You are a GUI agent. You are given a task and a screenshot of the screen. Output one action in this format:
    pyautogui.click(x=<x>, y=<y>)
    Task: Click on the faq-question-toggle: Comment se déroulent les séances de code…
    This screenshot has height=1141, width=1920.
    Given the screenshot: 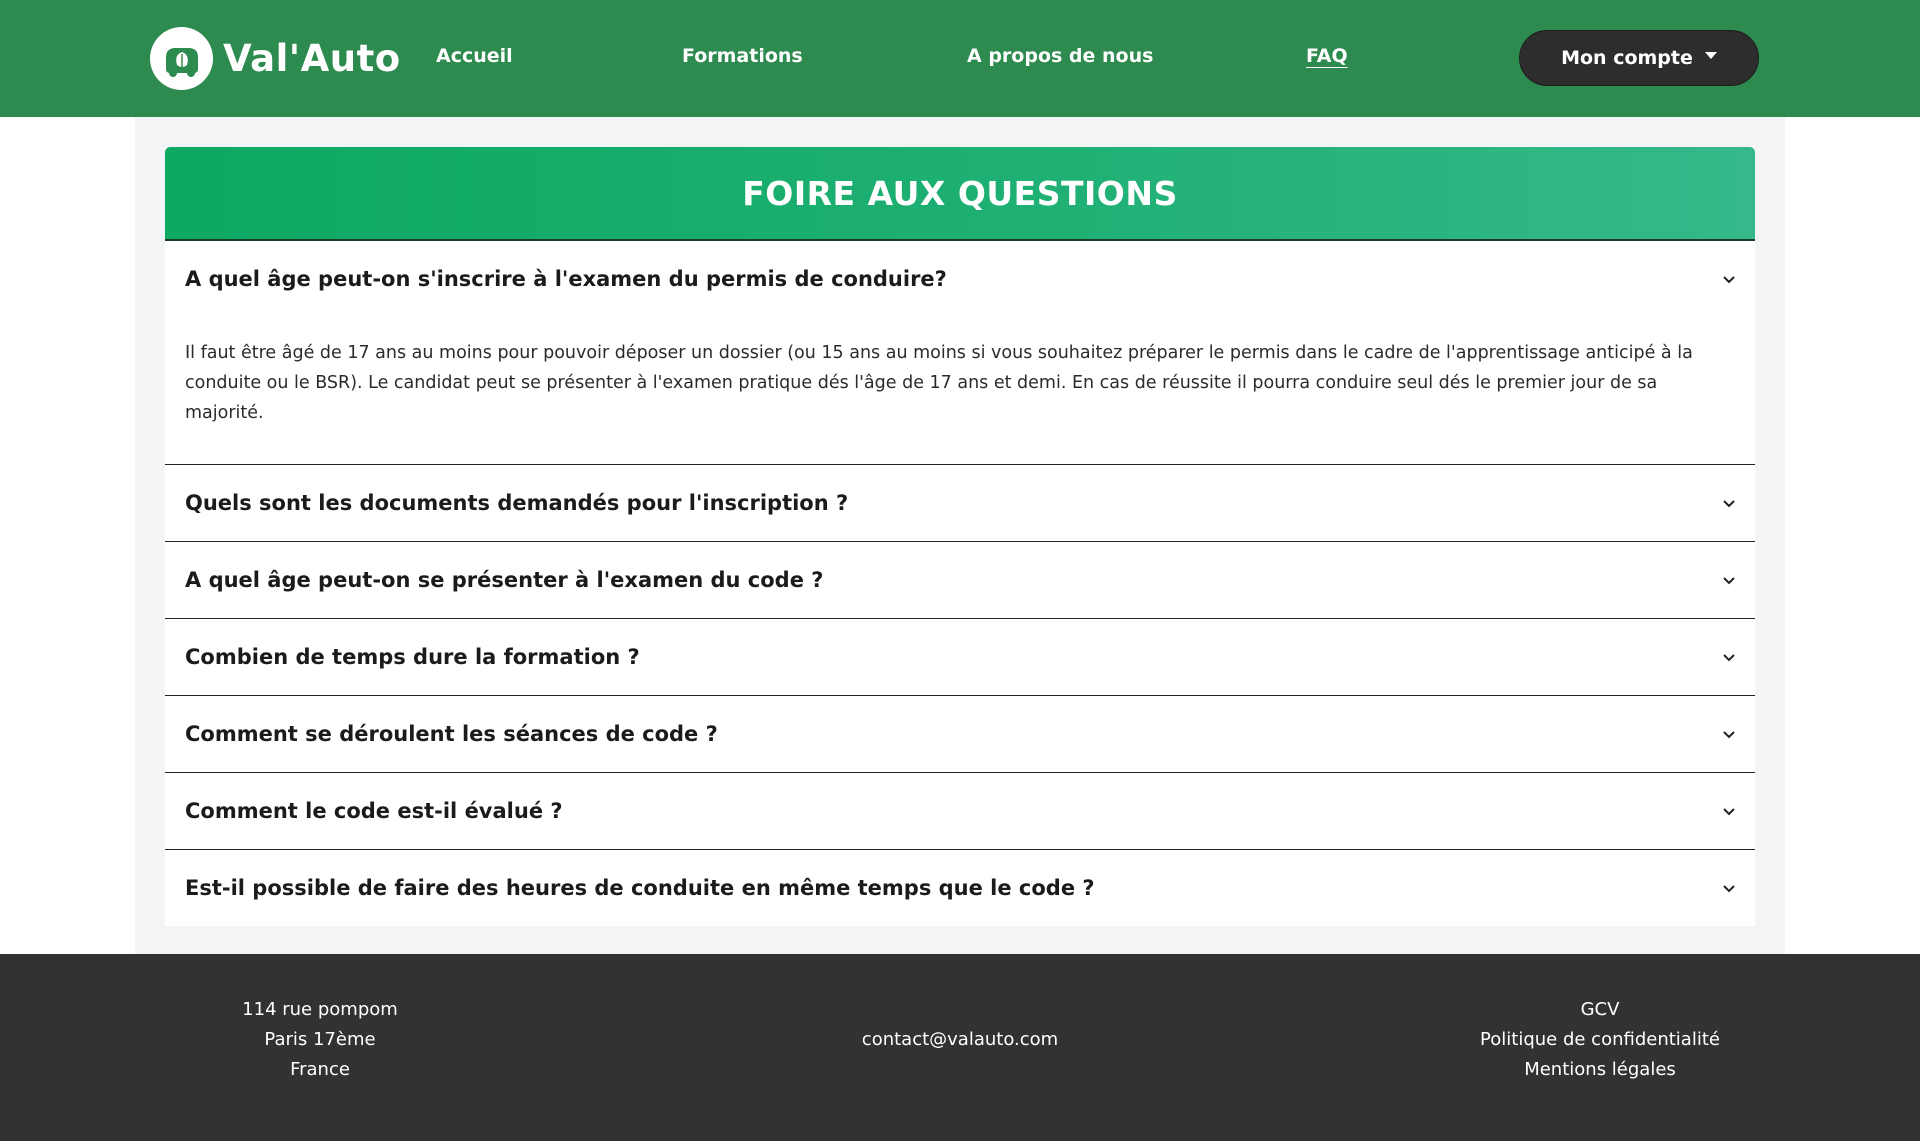 What is the action you would take?
    pyautogui.click(x=960, y=734)
    